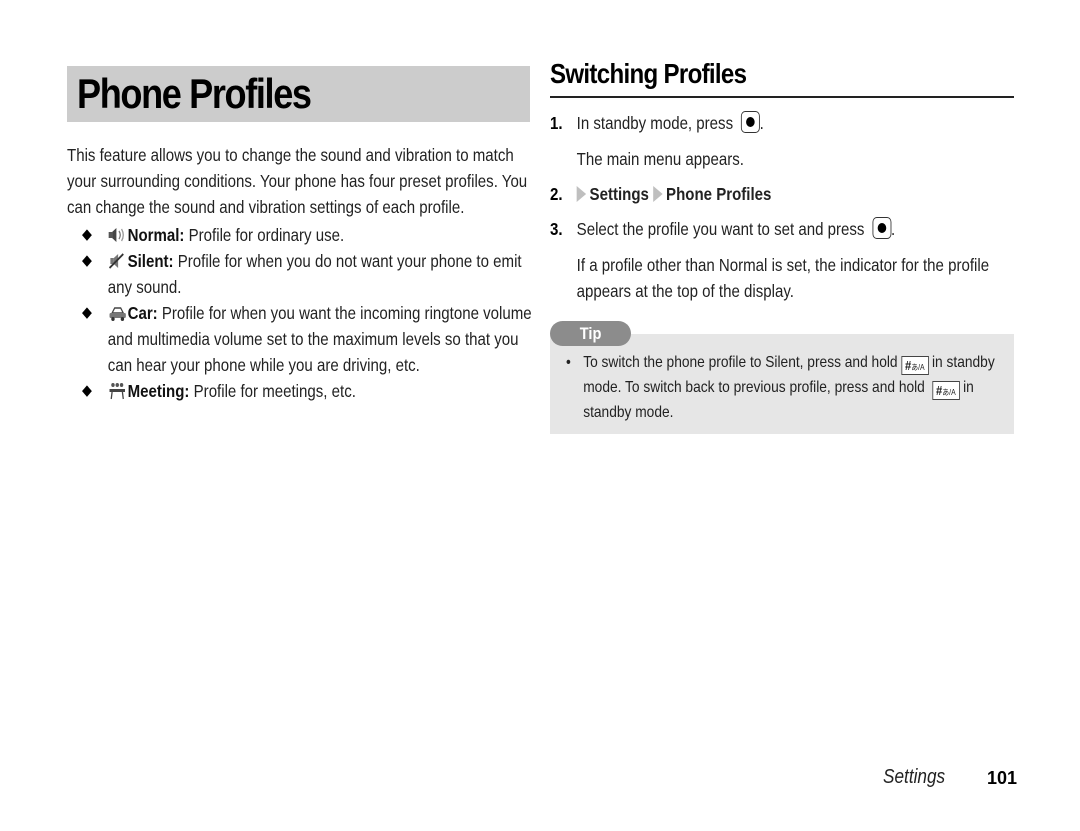 The image size is (1080, 831). Describe the element at coordinates (660, 159) in the screenshot. I see `step-note: The main menu appears.` at that location.